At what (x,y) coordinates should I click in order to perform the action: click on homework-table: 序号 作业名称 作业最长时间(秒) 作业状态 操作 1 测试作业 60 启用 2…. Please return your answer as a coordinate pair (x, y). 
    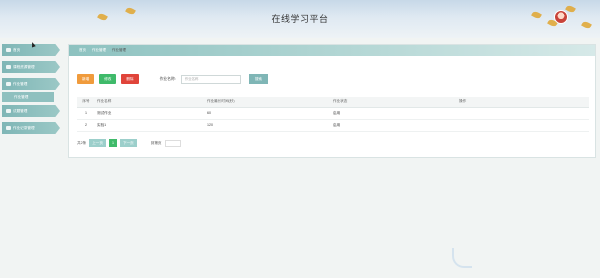
    Looking at the image, I should click on (333, 114).